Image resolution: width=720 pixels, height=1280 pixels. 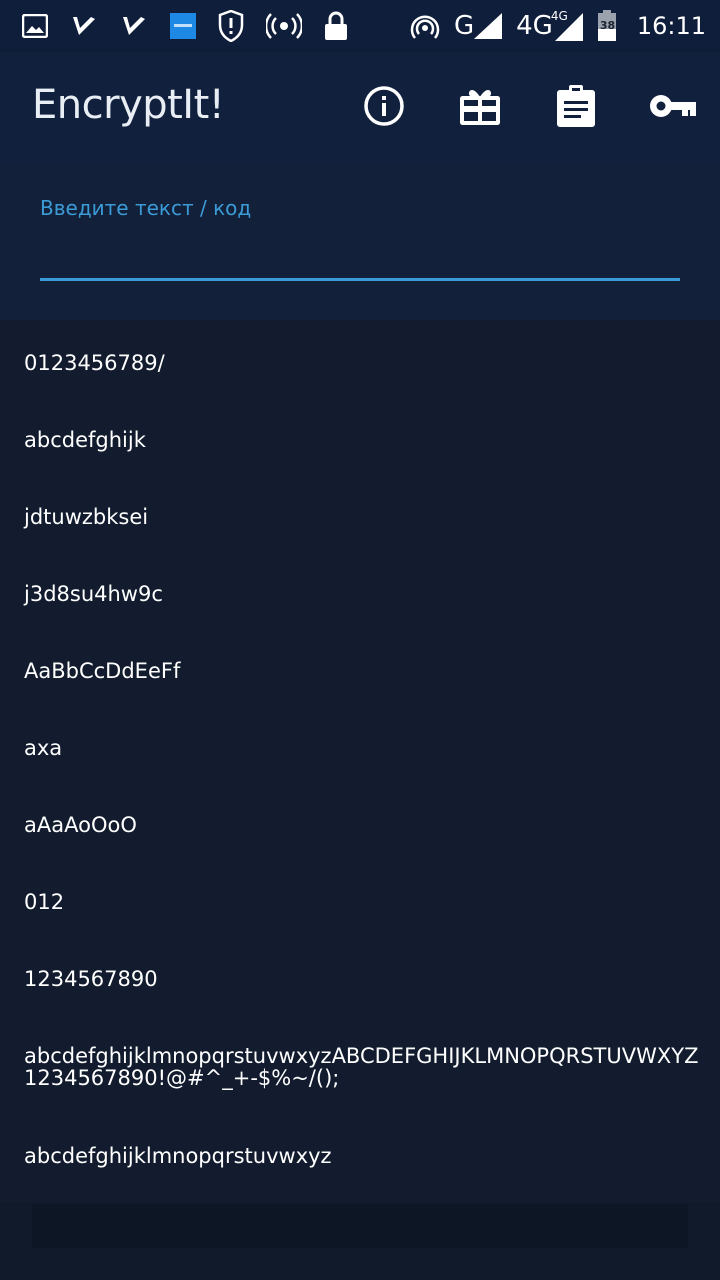 I want to click on info-icon, so click(x=384, y=106).